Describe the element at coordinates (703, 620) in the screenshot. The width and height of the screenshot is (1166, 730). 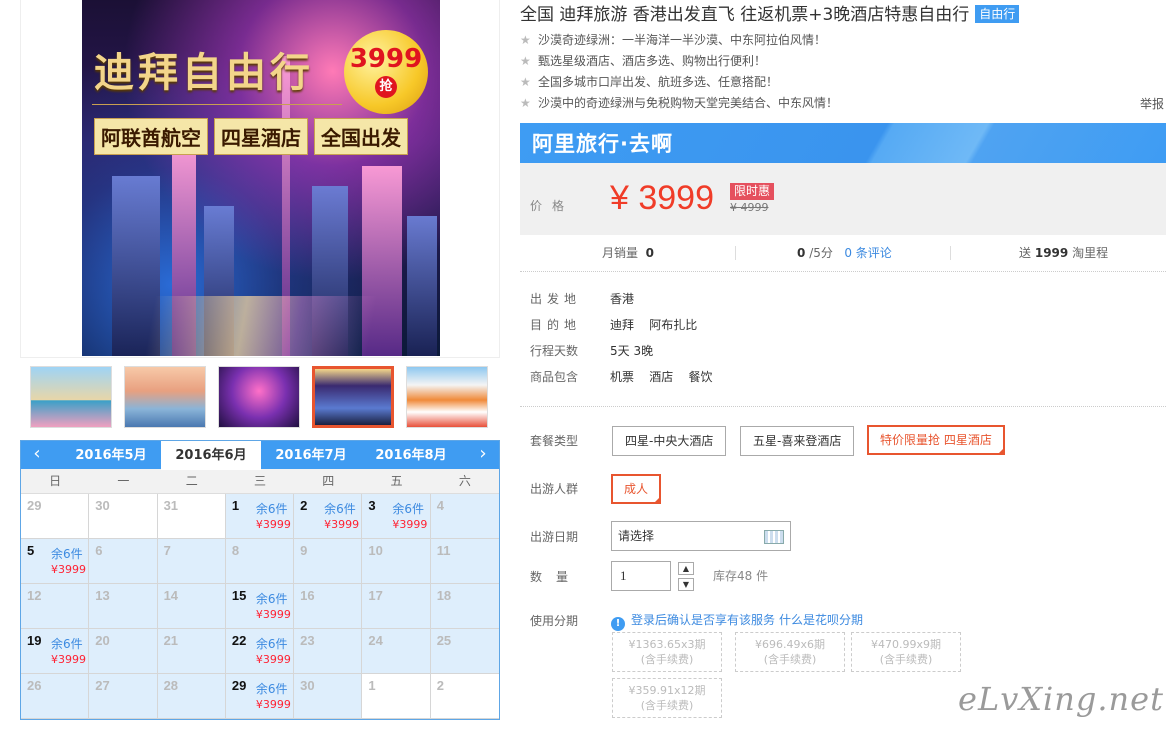
I see `installment-tip-text: 登录后确认是否享有该服务` at that location.